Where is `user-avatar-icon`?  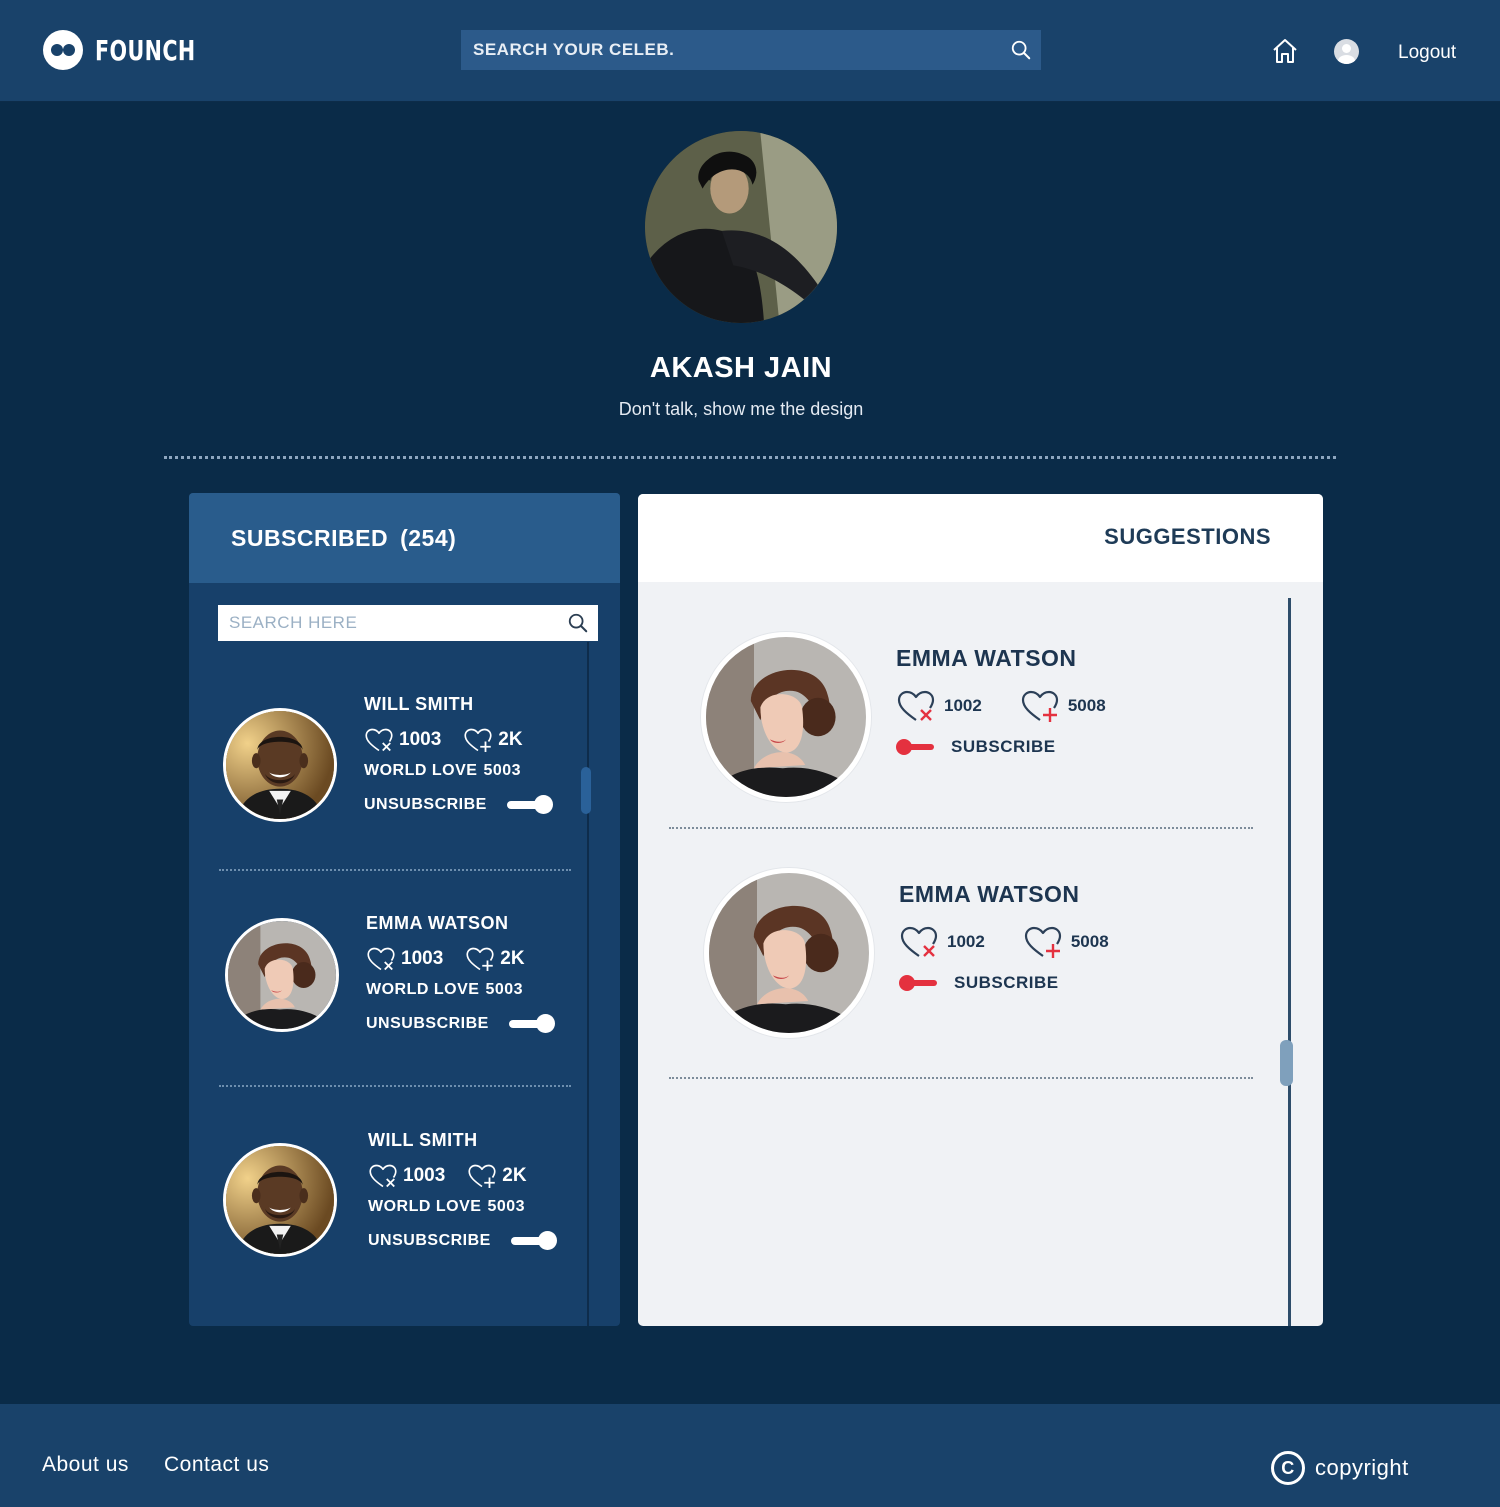 user-avatar-icon is located at coordinates (1346, 51).